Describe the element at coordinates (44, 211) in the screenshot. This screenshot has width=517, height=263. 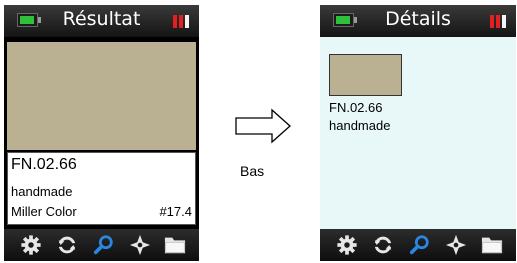
I see `color-brand: Miller Color` at that location.